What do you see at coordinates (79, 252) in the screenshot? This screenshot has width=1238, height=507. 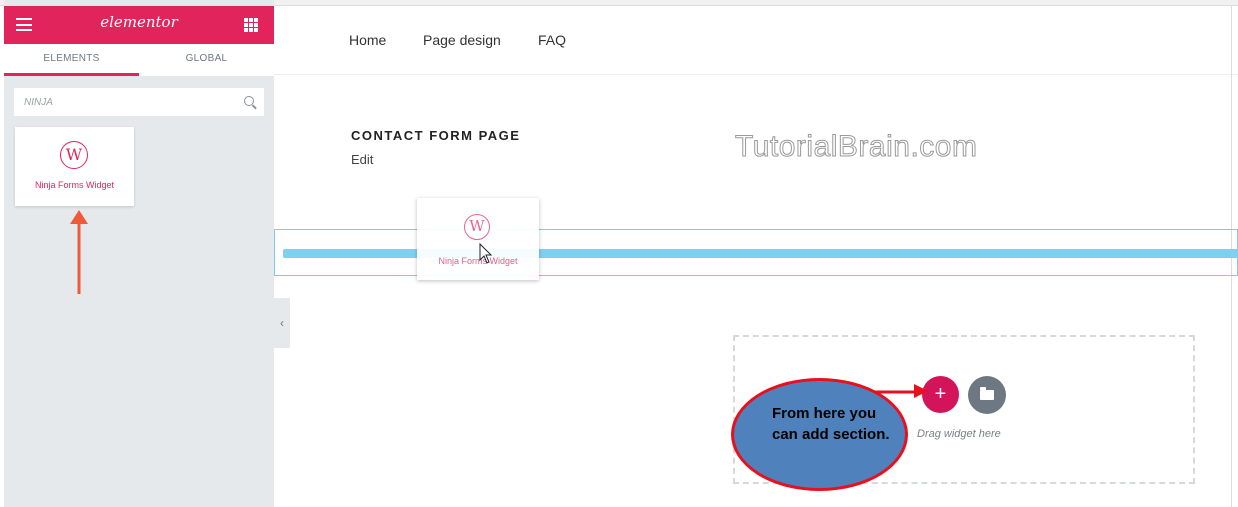 I see `red-up-arrow-annotation` at bounding box center [79, 252].